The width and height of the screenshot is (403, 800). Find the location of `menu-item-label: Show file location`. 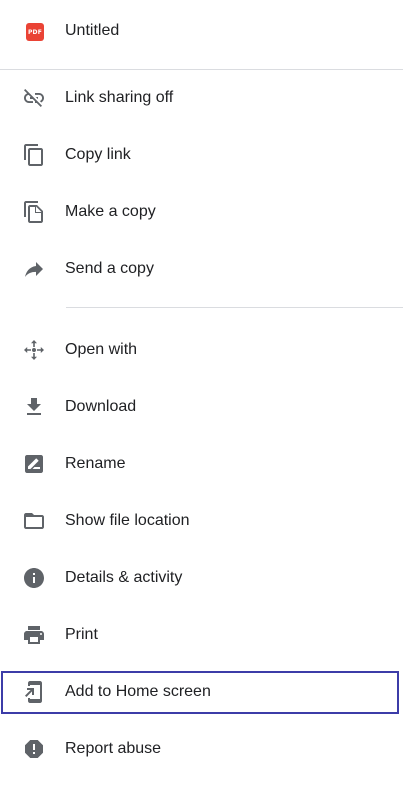

menu-item-label: Show file location is located at coordinates (127, 520).